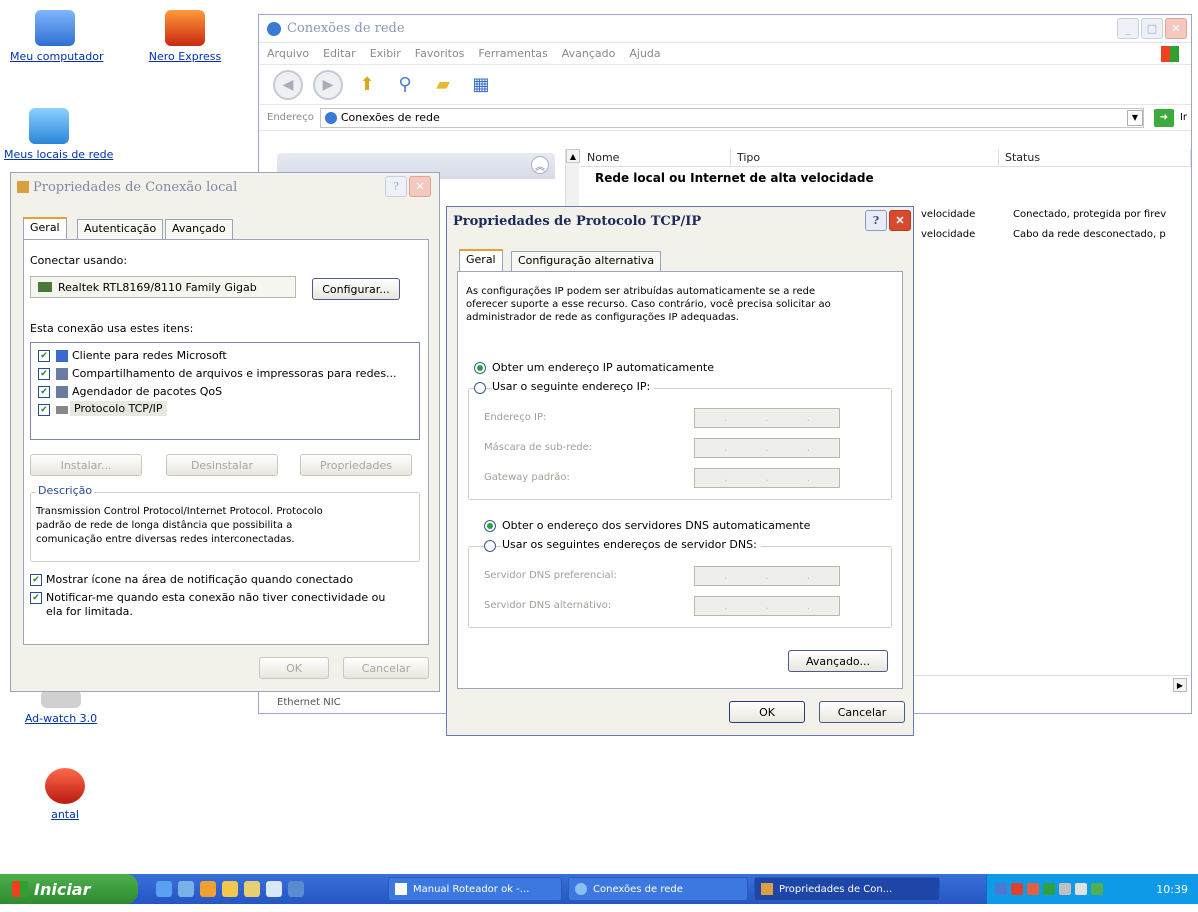 The width and height of the screenshot is (1198, 912). Describe the element at coordinates (274, 889) in the screenshot. I see `document-icon` at that location.